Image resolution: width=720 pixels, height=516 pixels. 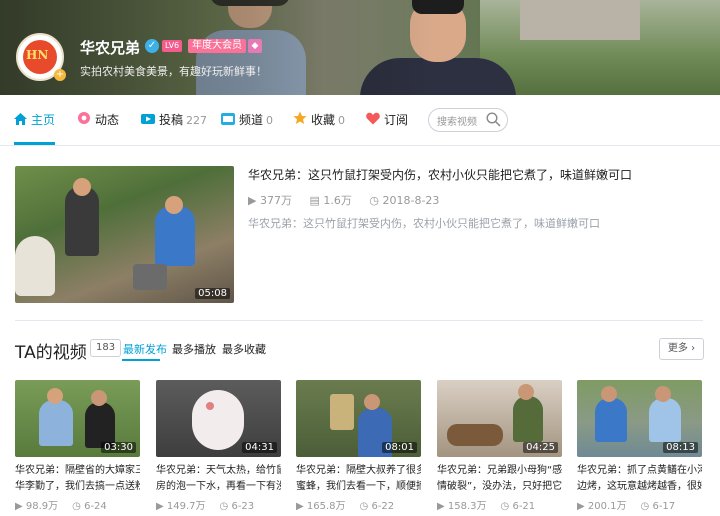 What do you see at coordinates (639, 471) in the screenshot?
I see `video-title: 华农兄弟：抓了点黄鳝在小河` at bounding box center [639, 471].